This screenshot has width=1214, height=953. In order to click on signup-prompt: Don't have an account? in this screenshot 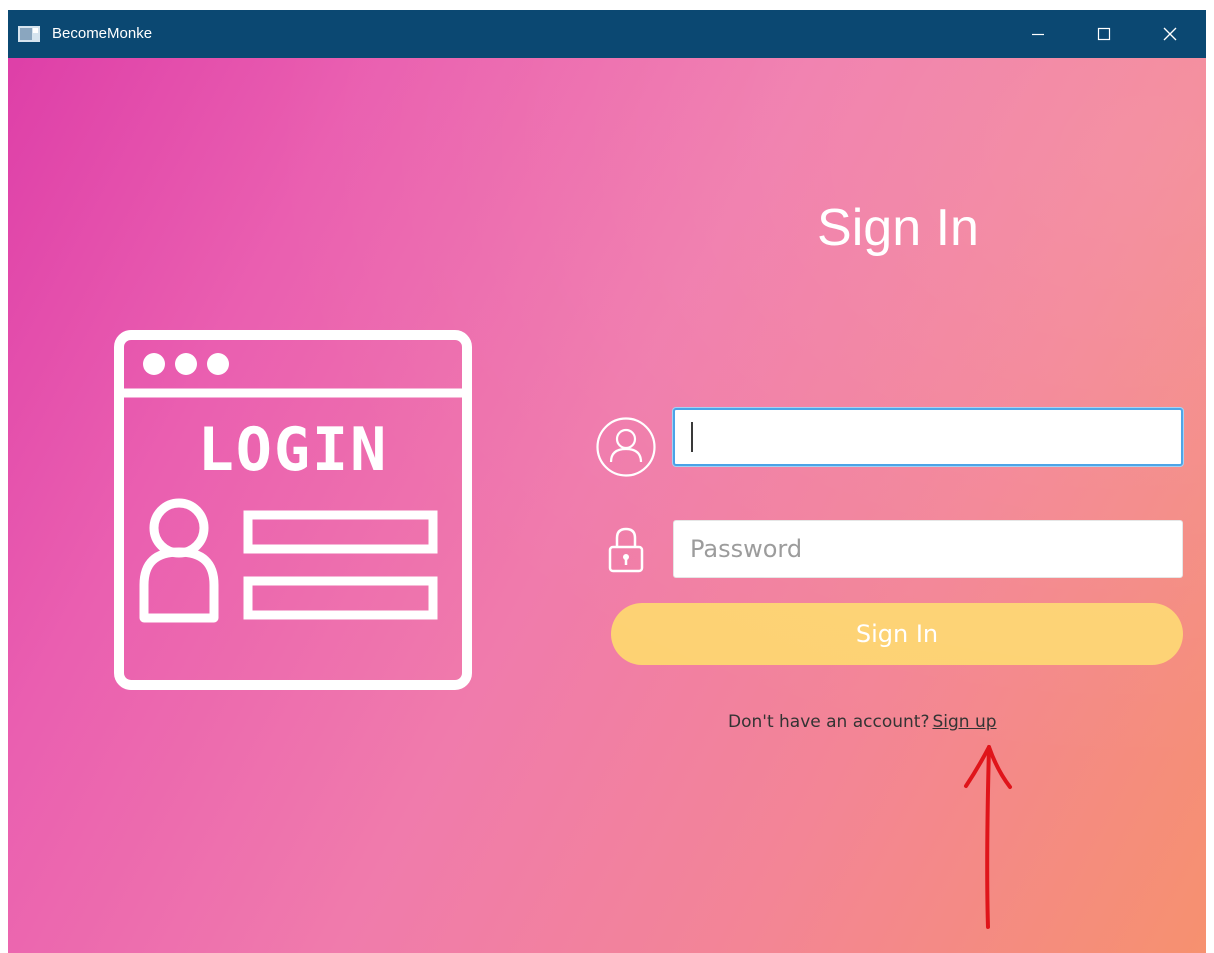, I will do `click(829, 722)`.